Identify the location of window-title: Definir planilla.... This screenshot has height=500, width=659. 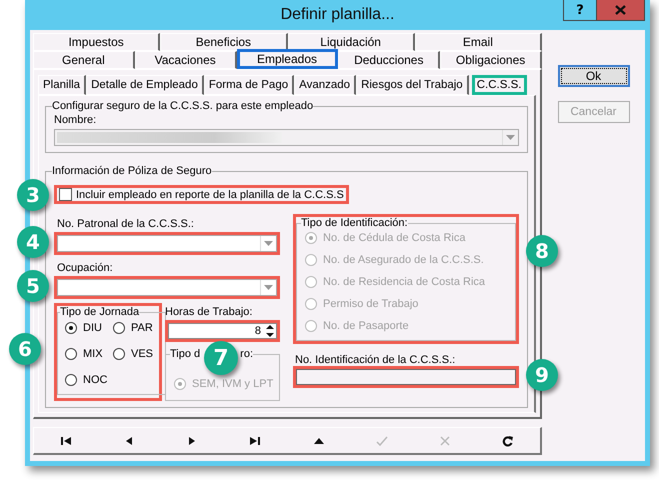
(337, 15).